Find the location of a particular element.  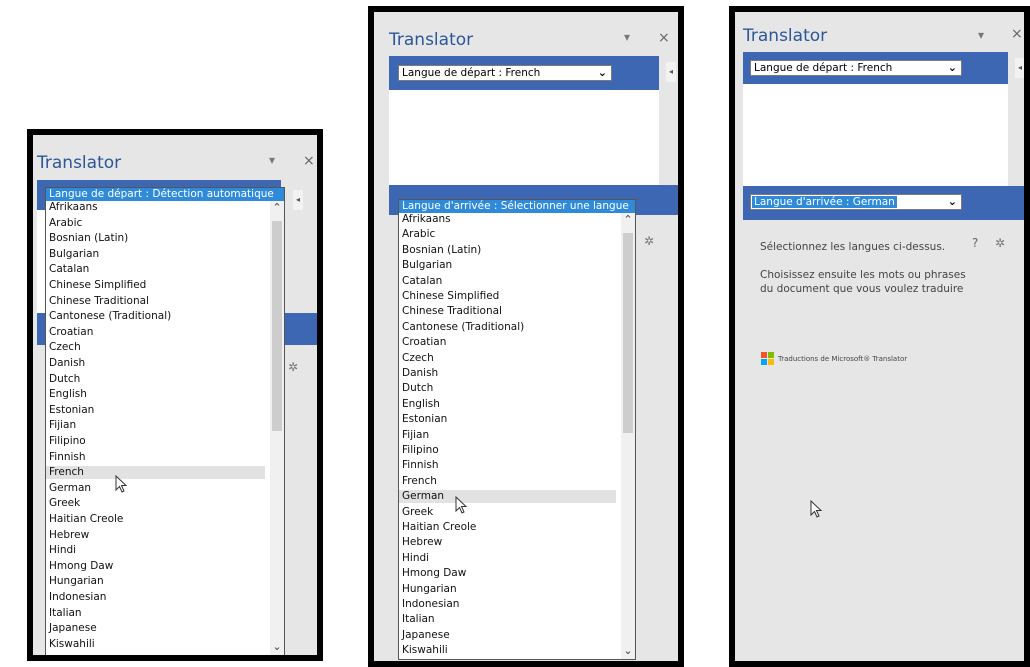

target-language-select: Langue d'arrivée : German ⌄ is located at coordinates (856, 202).